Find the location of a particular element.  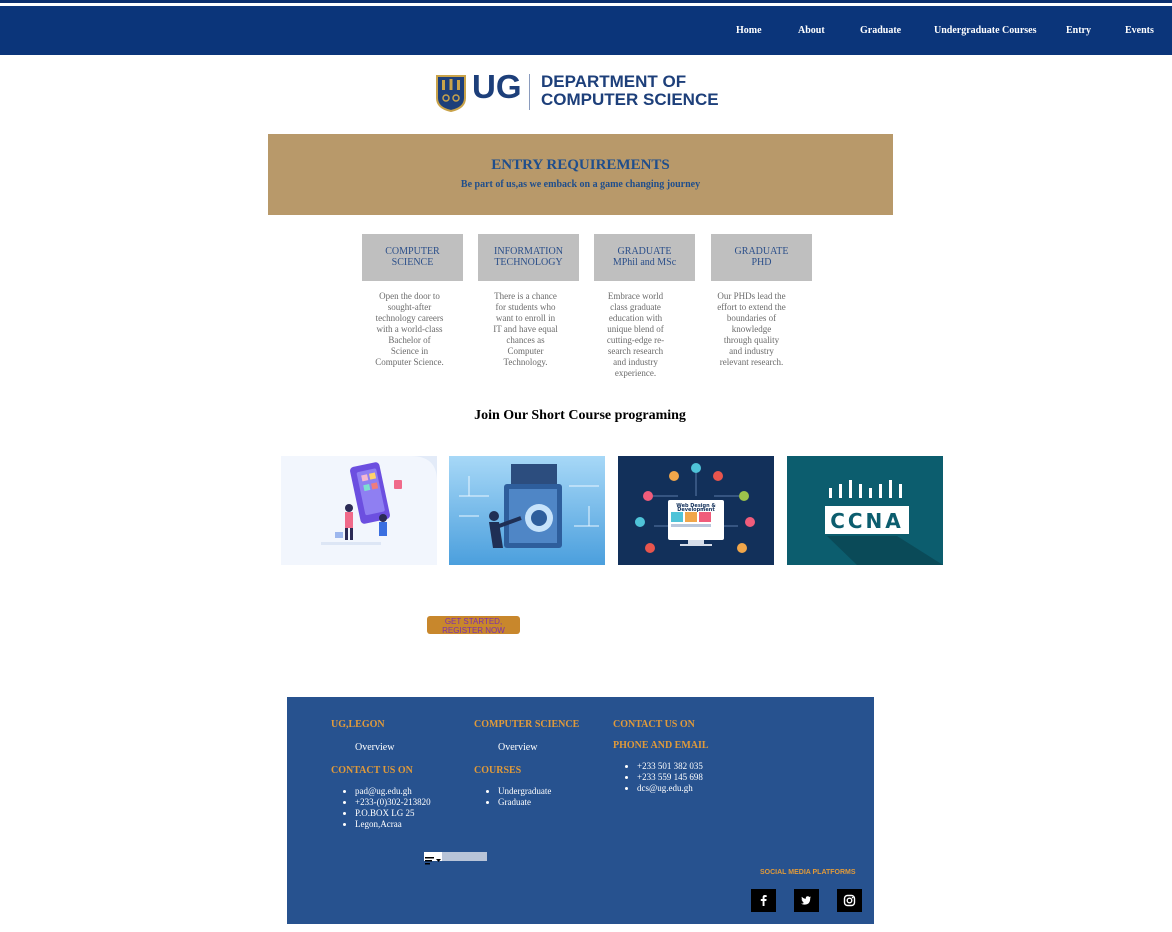

logo-line-2: COMPUTER SCIENCE is located at coordinates (630, 99).